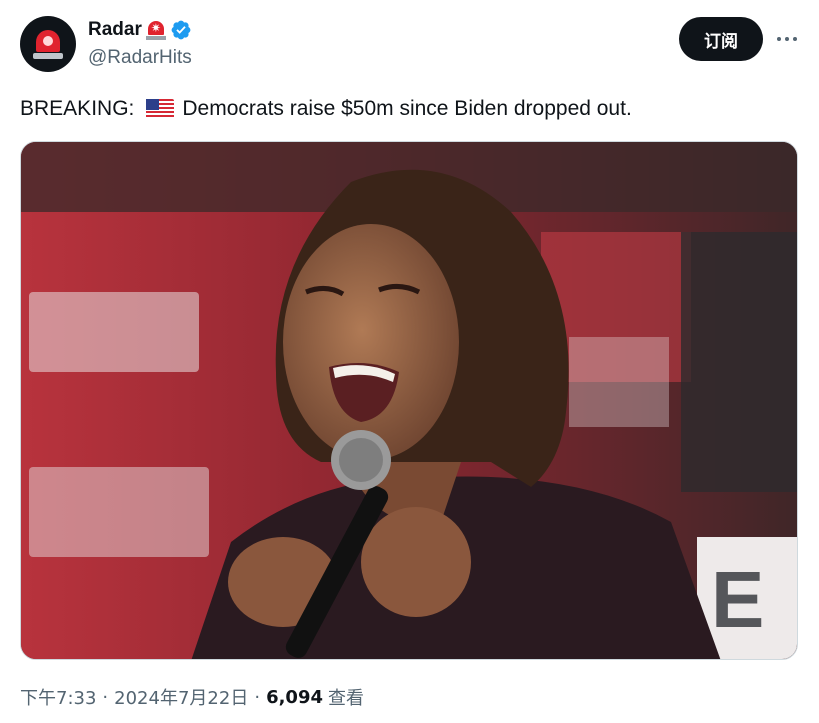 The image size is (819, 723). Describe the element at coordinates (48, 44) in the screenshot. I see `avatar` at that location.